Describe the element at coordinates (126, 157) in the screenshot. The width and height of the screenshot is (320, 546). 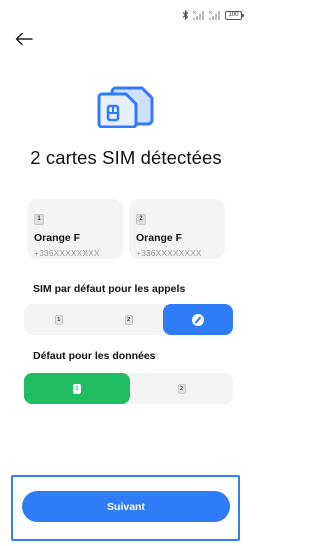
I see `page-title: 2 cartes SIM détectées` at that location.